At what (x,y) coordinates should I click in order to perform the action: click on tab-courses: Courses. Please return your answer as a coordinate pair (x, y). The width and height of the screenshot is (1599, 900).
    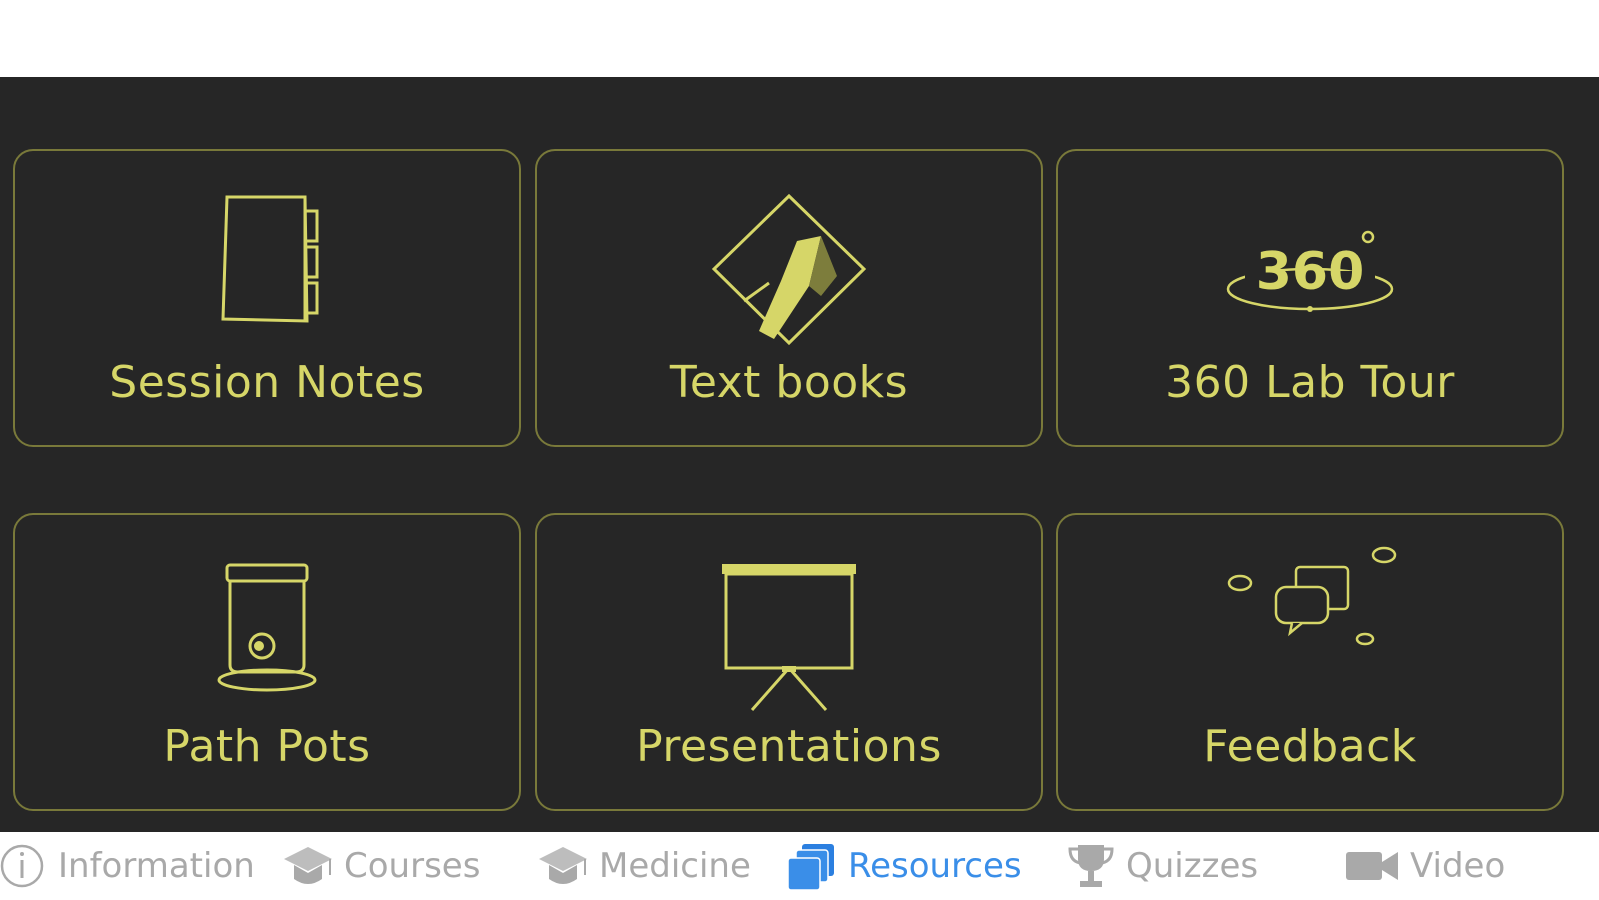
    Looking at the image, I should click on (381, 866).